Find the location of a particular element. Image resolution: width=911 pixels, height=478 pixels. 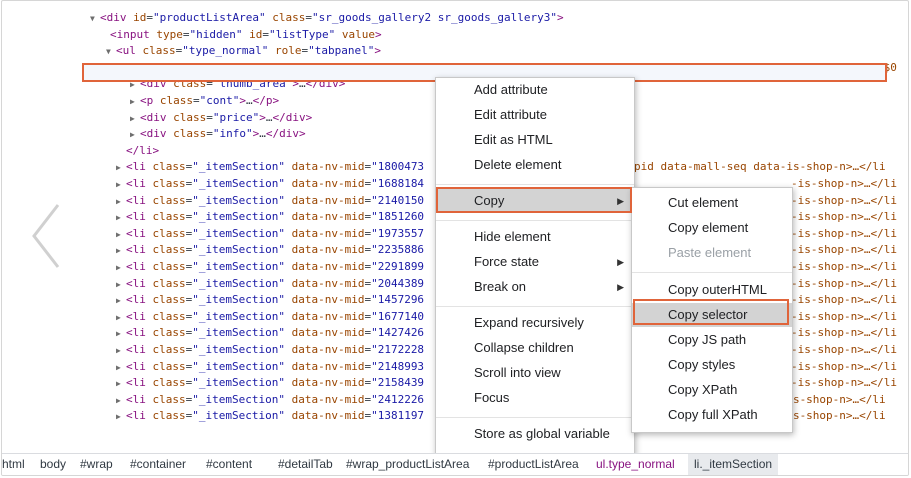

menu-item-cut-element: Cut element is located at coordinates (712, 203).